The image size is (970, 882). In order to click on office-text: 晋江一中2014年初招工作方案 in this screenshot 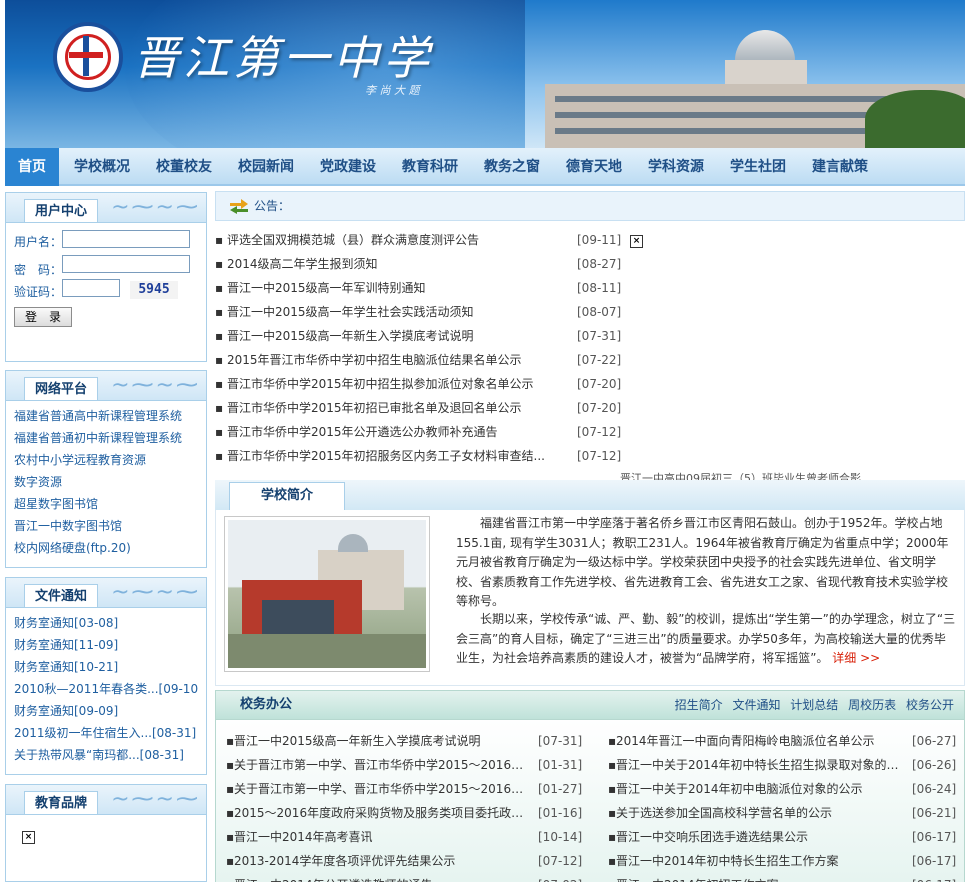, I will do `click(762, 877)`.